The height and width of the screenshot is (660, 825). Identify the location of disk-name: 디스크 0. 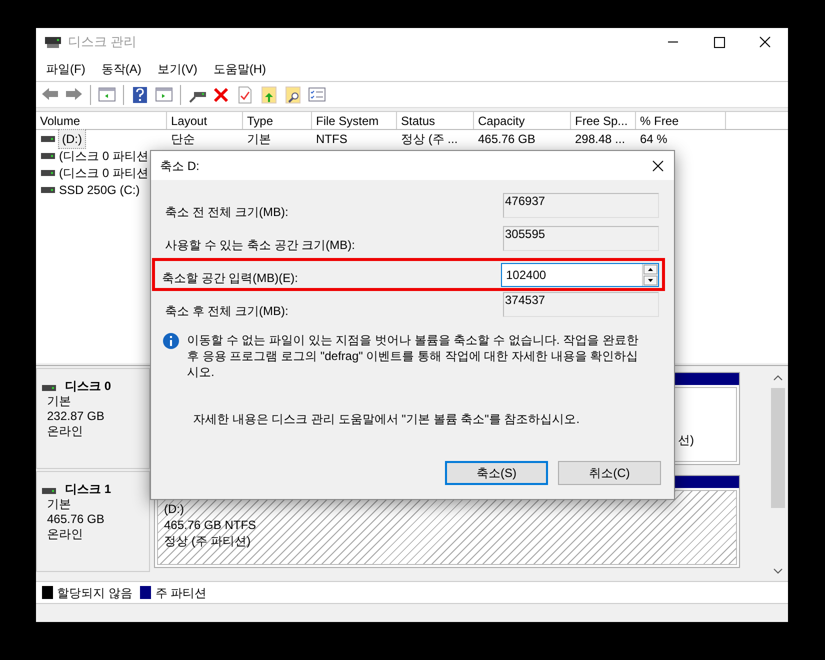
(88, 386).